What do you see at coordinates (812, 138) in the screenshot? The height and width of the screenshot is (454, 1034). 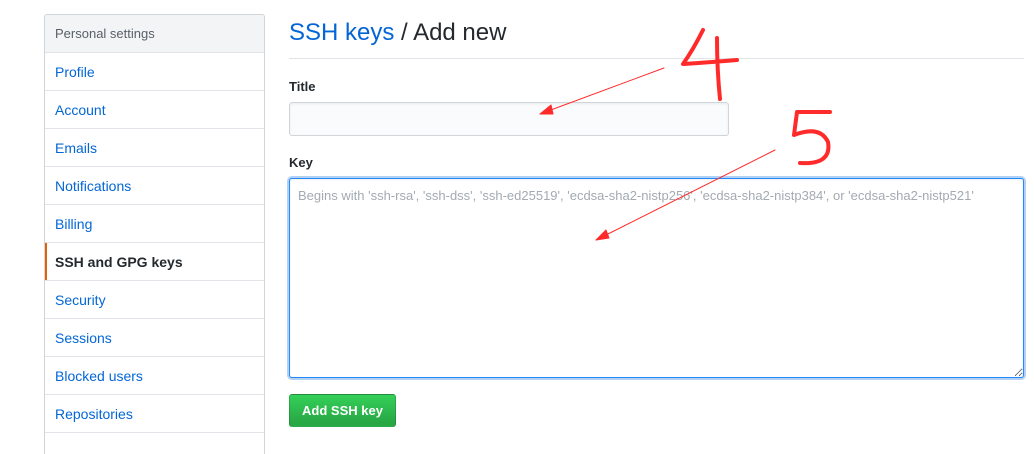 I see `handwritten-5-glyph` at bounding box center [812, 138].